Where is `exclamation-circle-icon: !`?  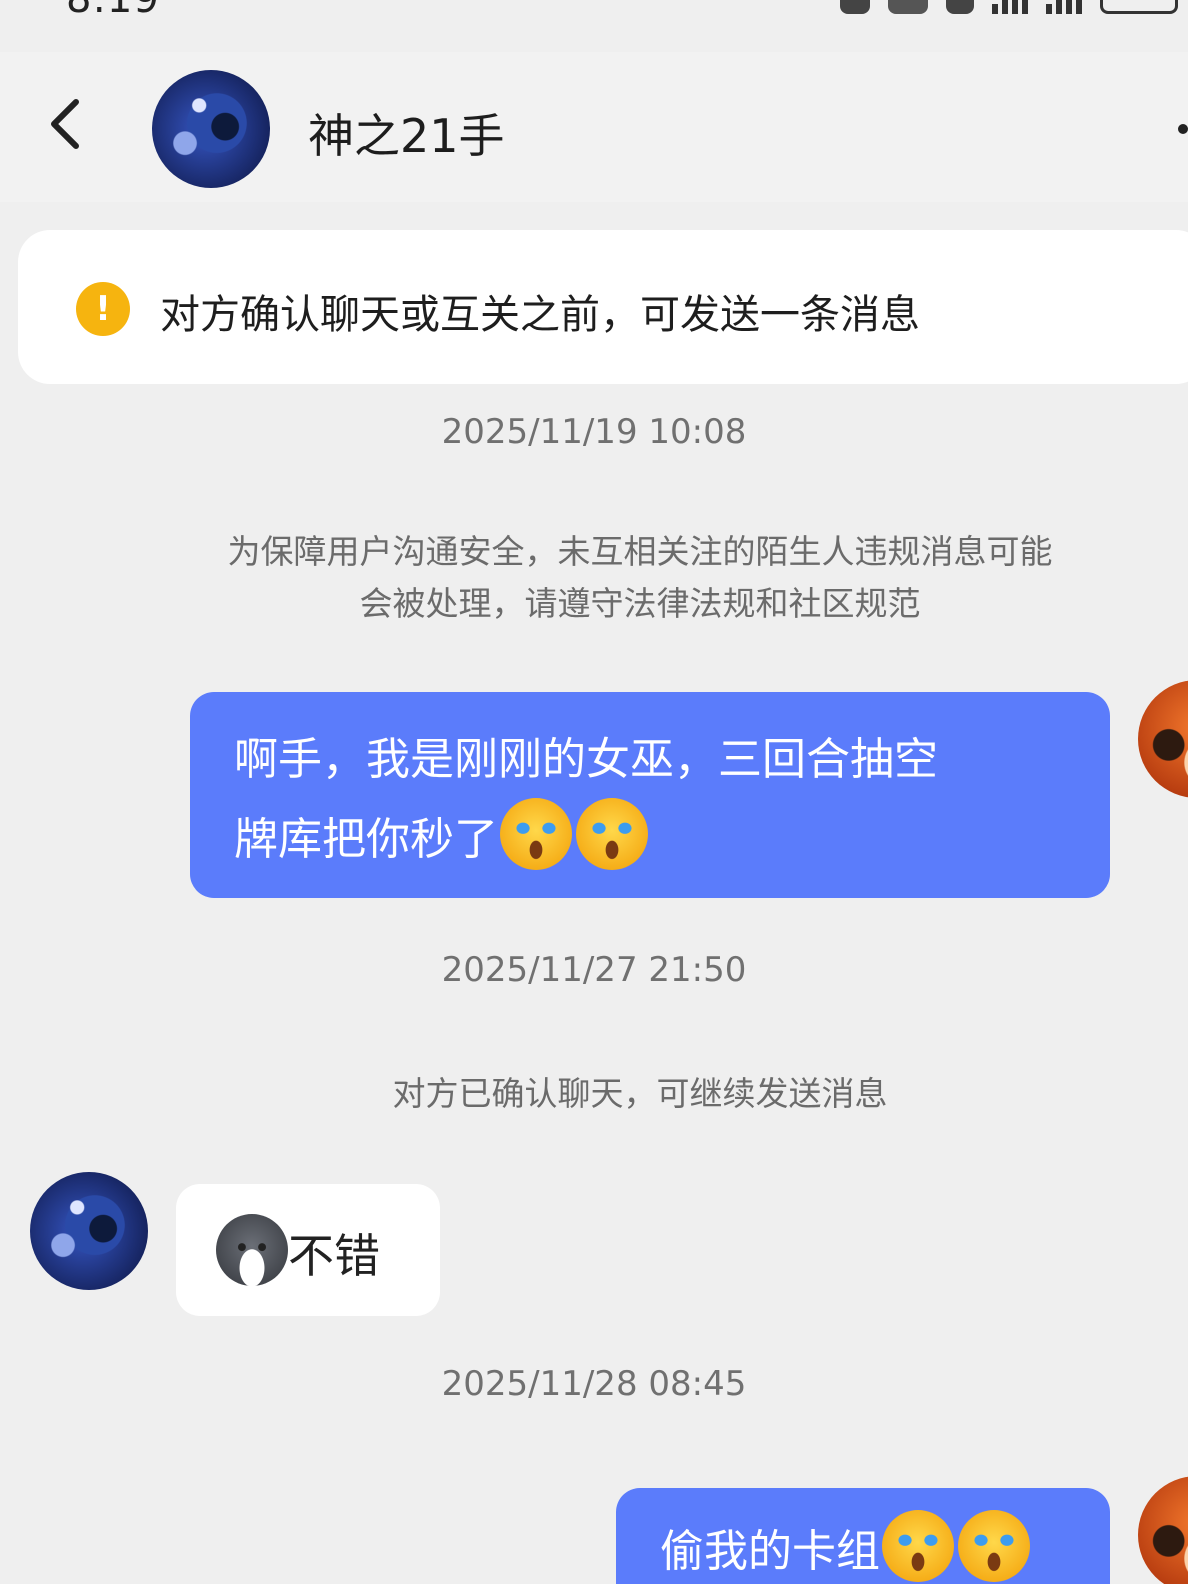
exclamation-circle-icon: ! is located at coordinates (103, 309).